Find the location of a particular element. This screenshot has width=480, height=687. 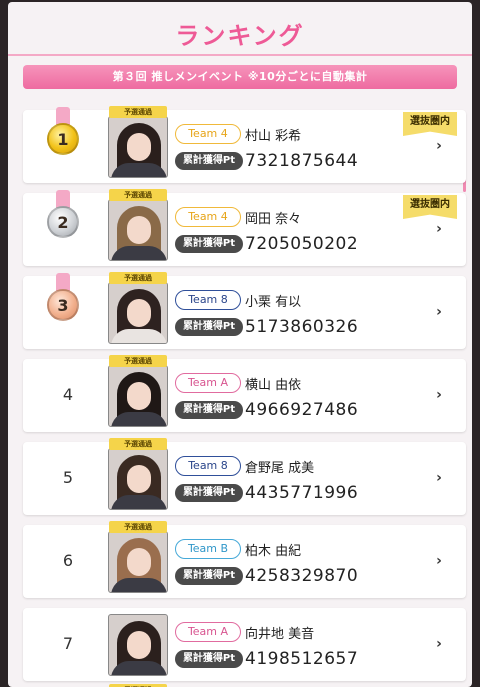

title-divider is located at coordinates (240, 55).